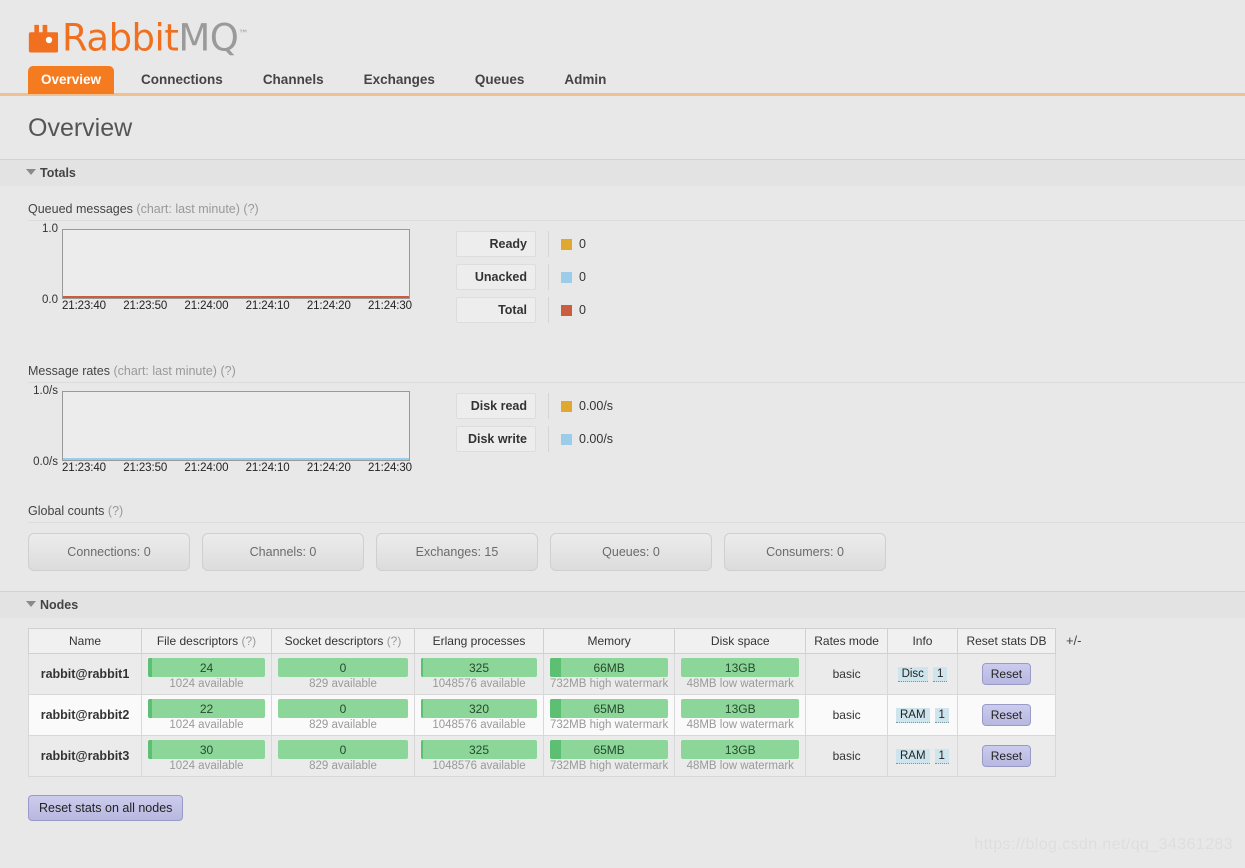 This screenshot has height=868, width=1245. I want to click on bar-value: 66MB, so click(609, 667).